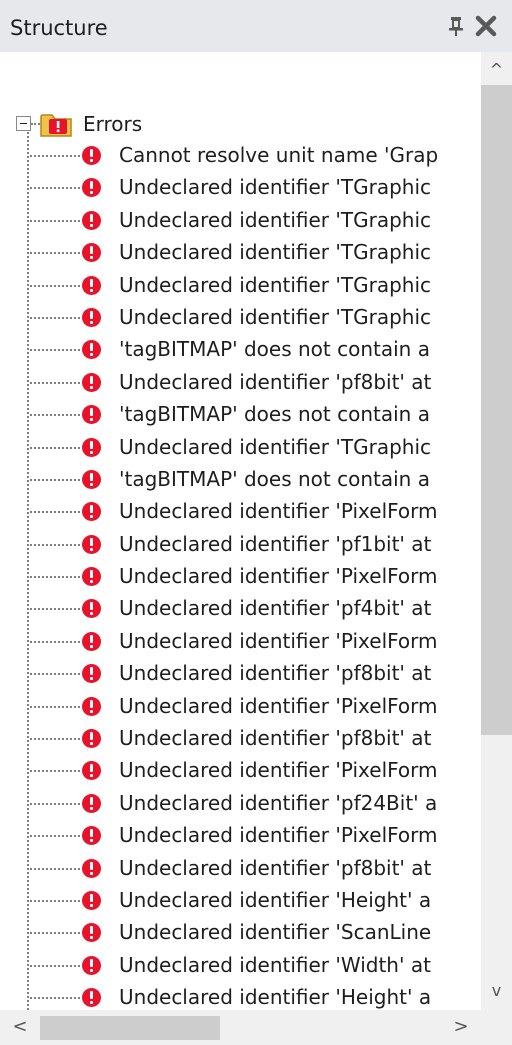 The width and height of the screenshot is (512, 1045). I want to click on error-item: Undeclared identifier 'pf4bit' at, so click(240, 608).